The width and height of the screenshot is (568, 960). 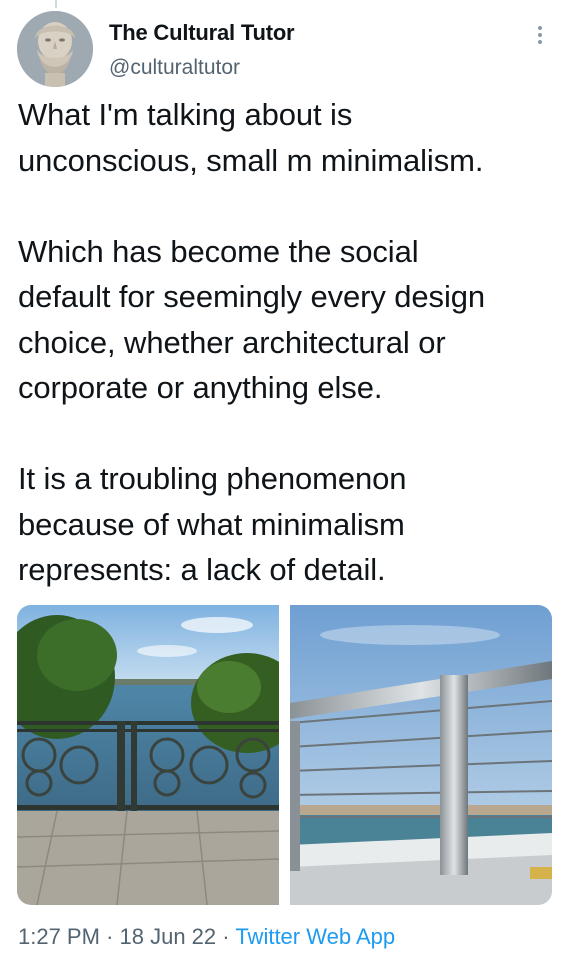 I want to click on tweet-line: corporate or anything else., so click(x=200, y=387).